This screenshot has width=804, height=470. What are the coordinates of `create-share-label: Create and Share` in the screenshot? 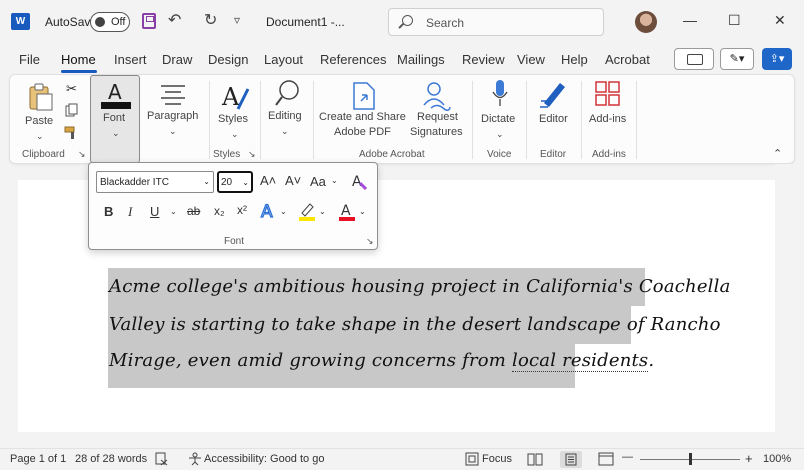 It's located at (362, 117).